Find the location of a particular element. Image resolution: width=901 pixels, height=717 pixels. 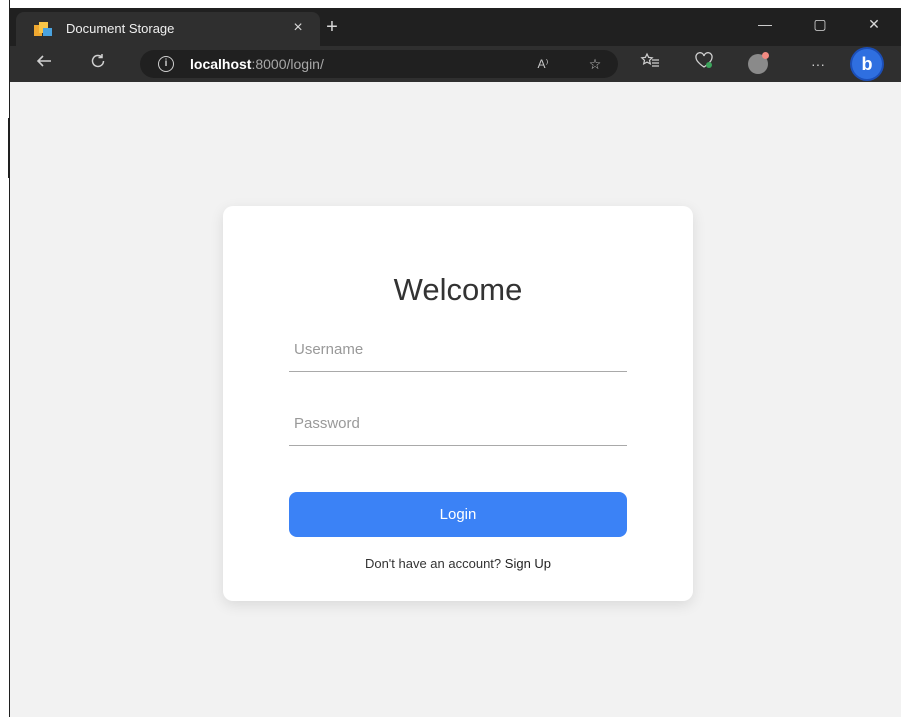

favorites-icon is located at coordinates (650, 64).